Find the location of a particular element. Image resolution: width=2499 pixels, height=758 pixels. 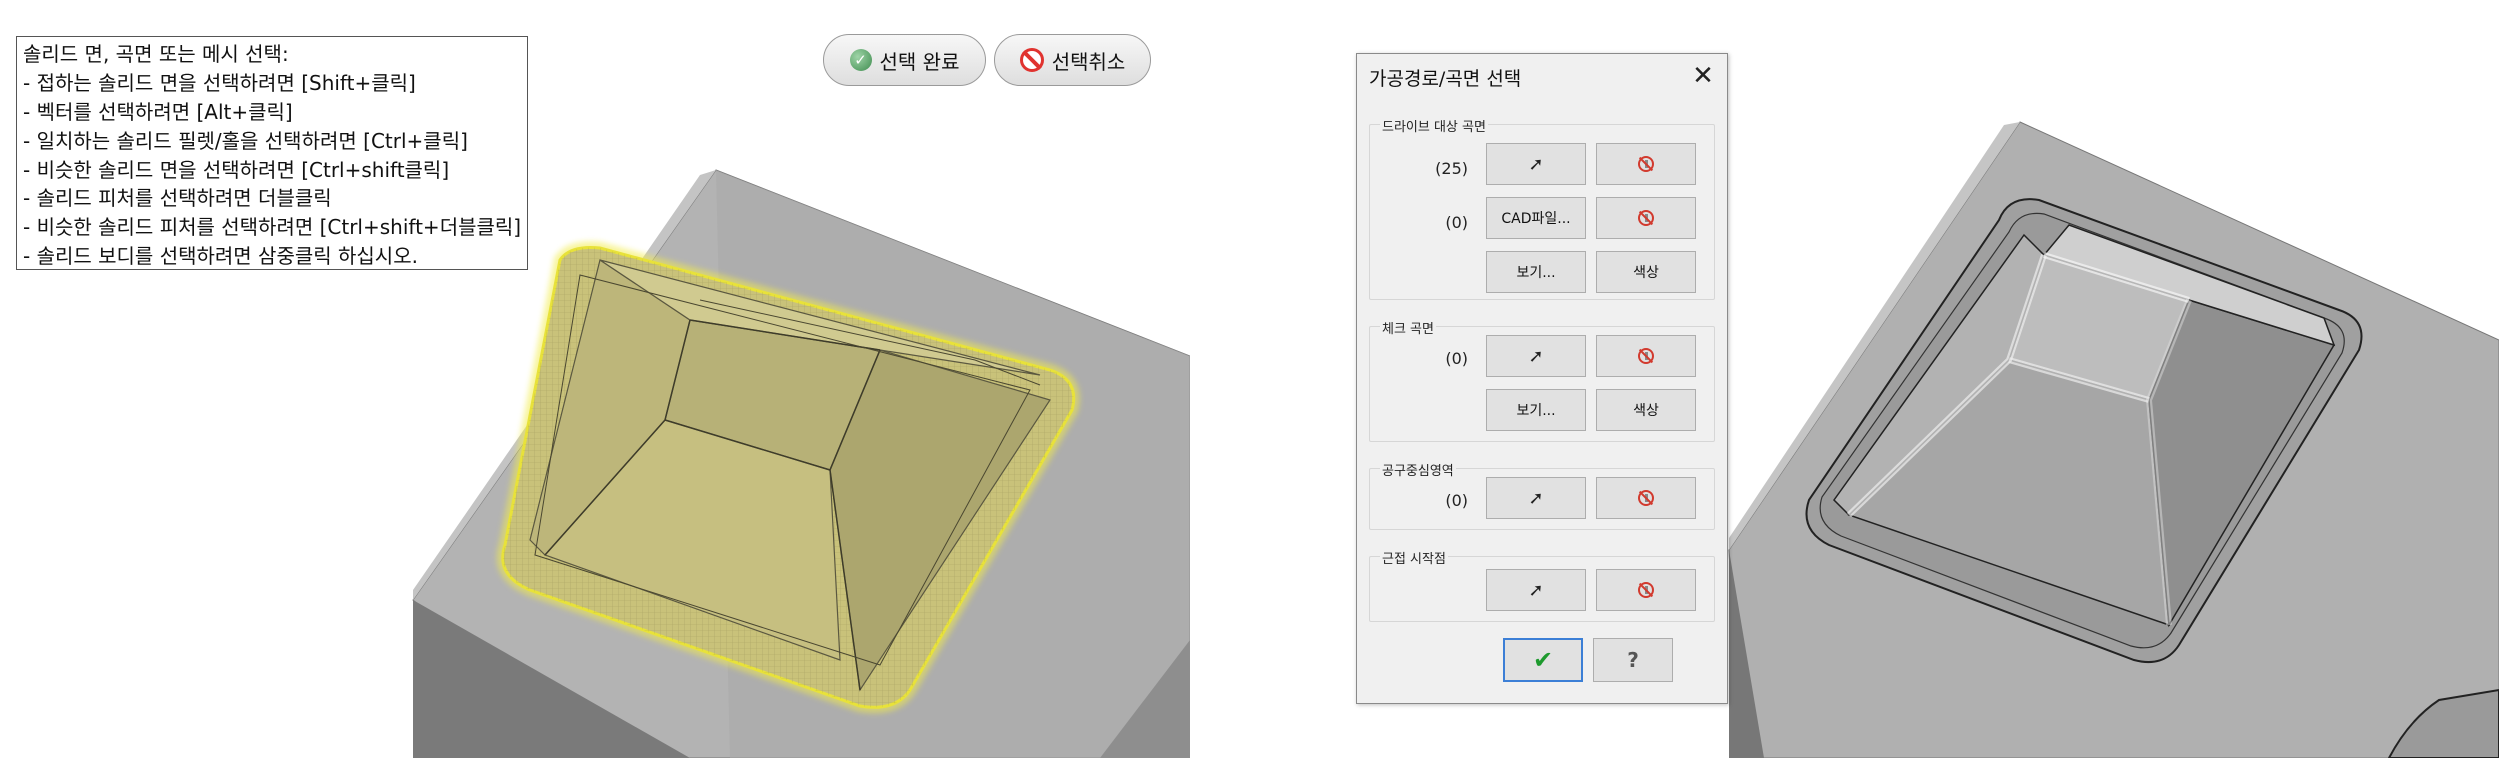

approach-point-label: 근접 시작점 is located at coordinates (1414, 557).